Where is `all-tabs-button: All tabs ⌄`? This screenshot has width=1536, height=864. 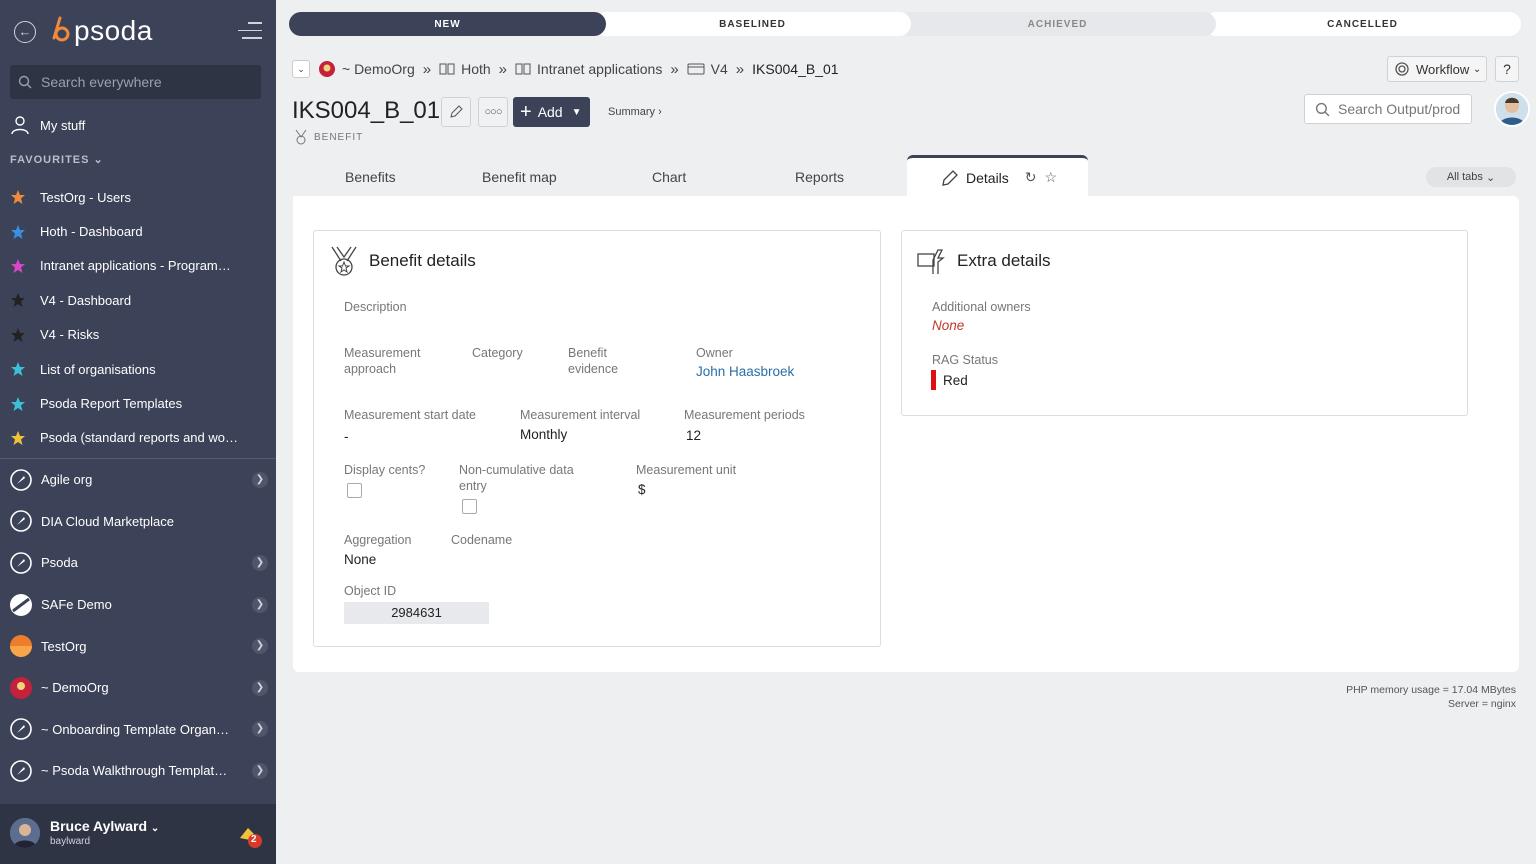
all-tabs-button: All tabs ⌄ is located at coordinates (1471, 177).